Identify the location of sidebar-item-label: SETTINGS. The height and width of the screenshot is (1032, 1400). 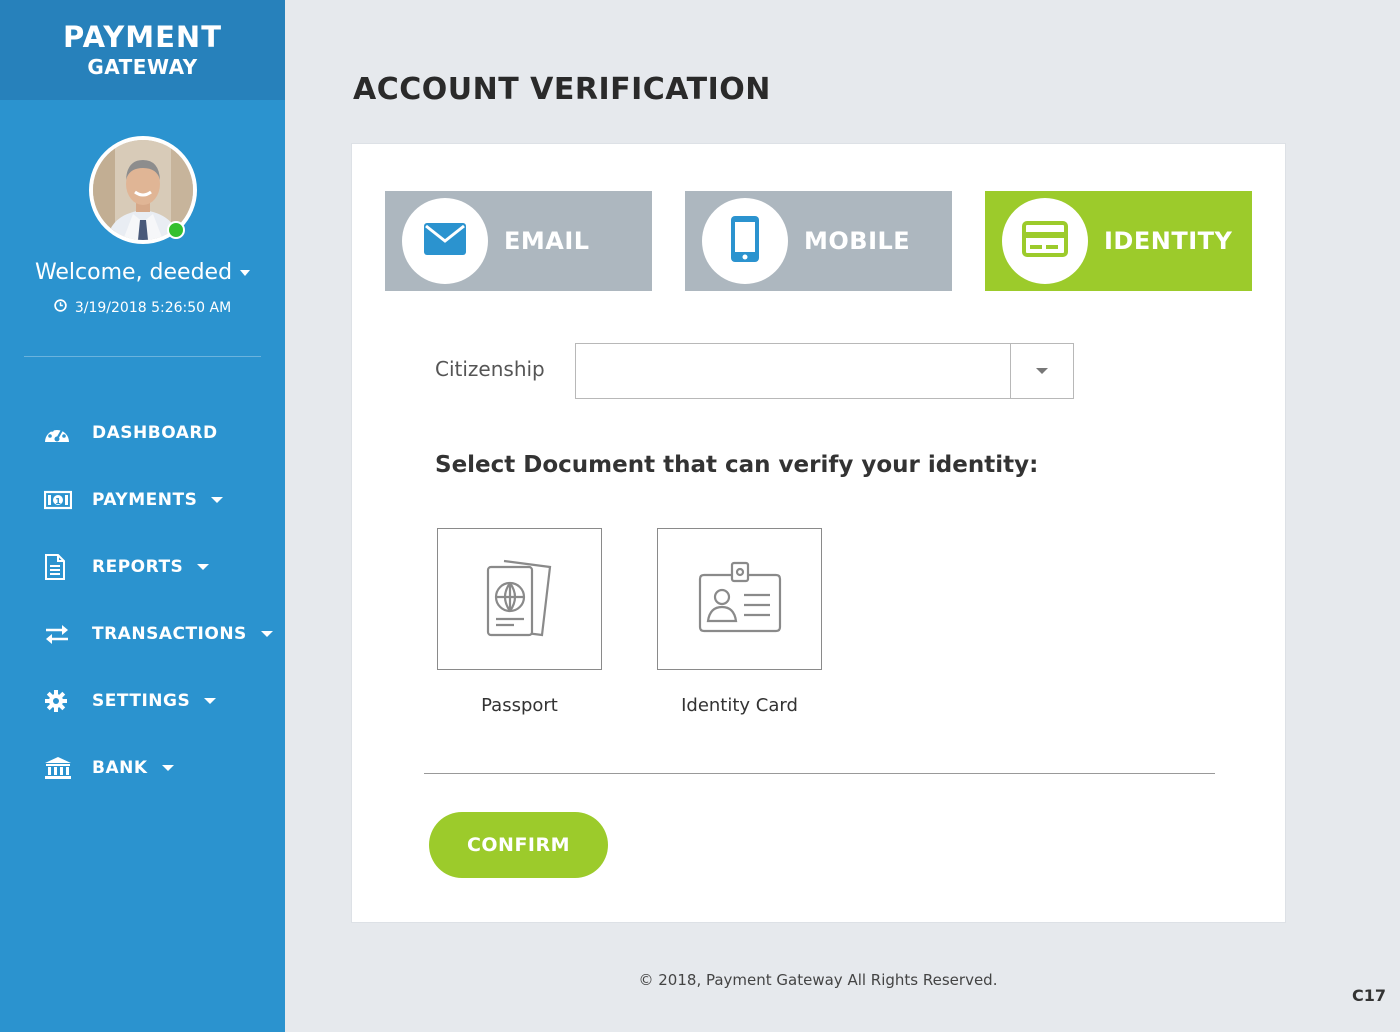
(141, 700).